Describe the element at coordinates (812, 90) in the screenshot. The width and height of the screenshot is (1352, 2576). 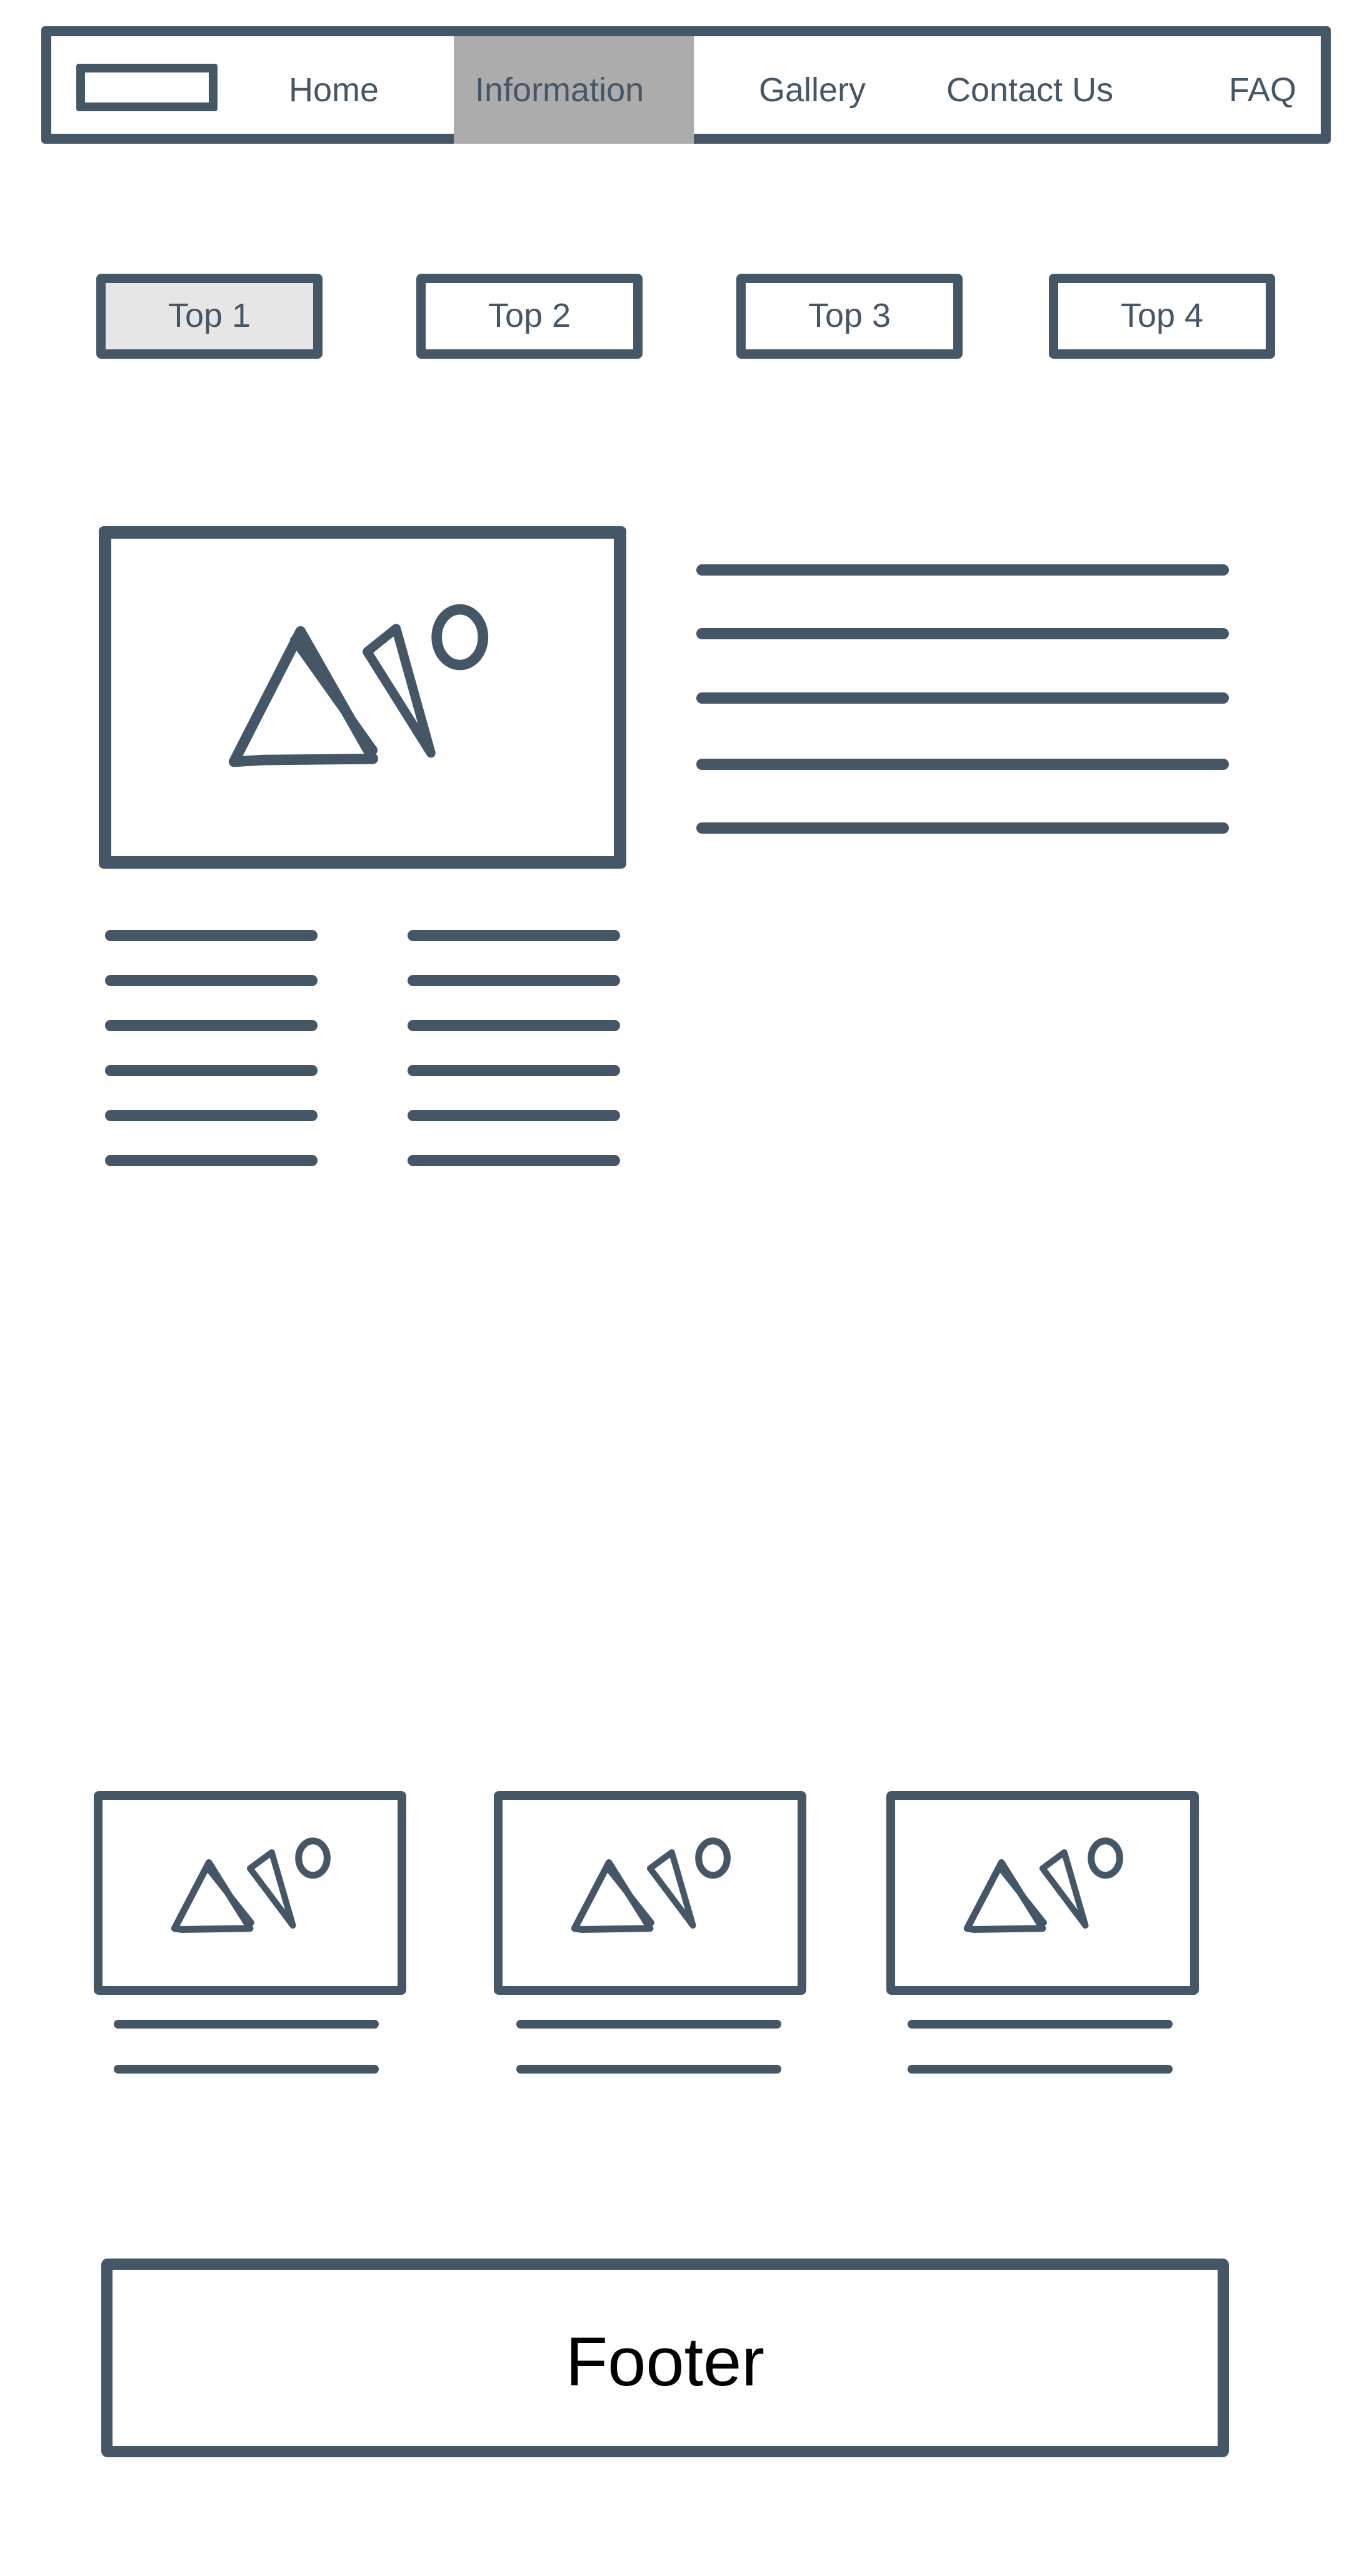
I see `nav-link-gallery: Gallery` at that location.